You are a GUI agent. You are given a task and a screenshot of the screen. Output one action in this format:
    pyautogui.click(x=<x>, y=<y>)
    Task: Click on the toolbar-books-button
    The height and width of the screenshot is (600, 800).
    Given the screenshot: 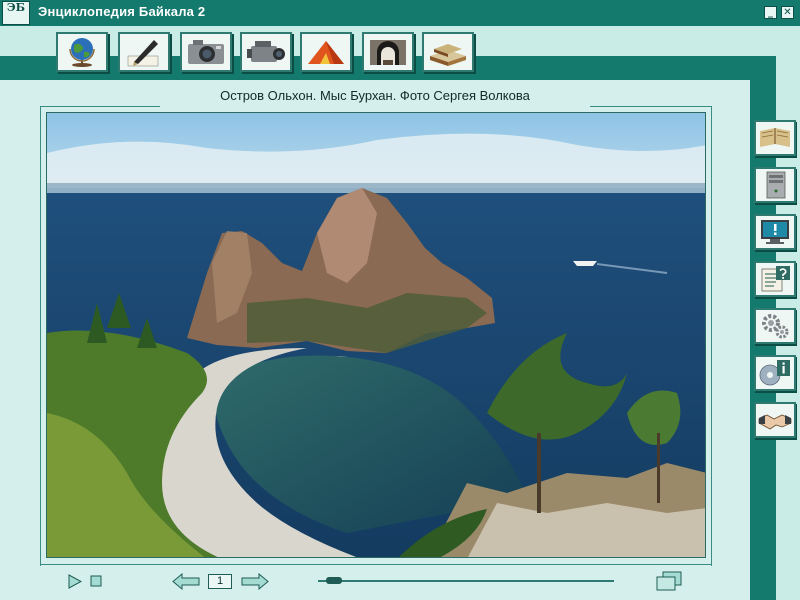 What is the action you would take?
    pyautogui.click(x=448, y=52)
    